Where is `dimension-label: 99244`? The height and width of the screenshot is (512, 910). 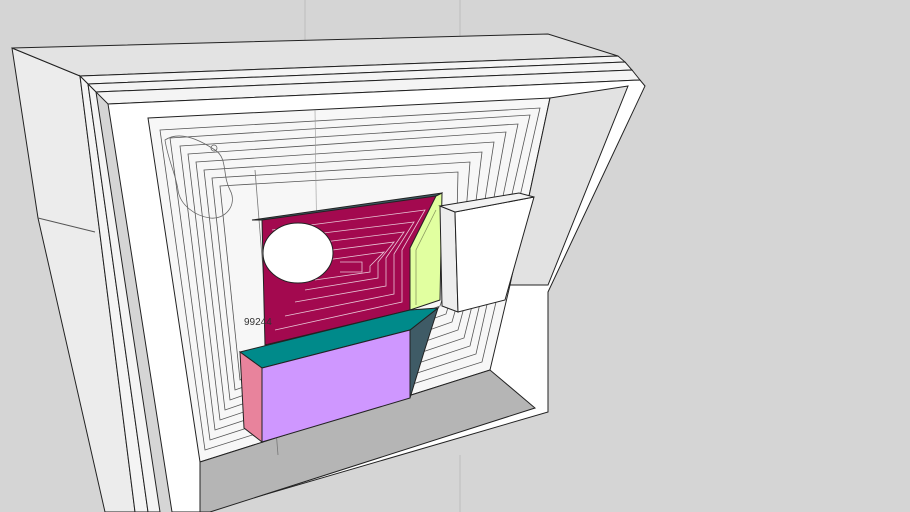 dimension-label: 99244 is located at coordinates (258, 322).